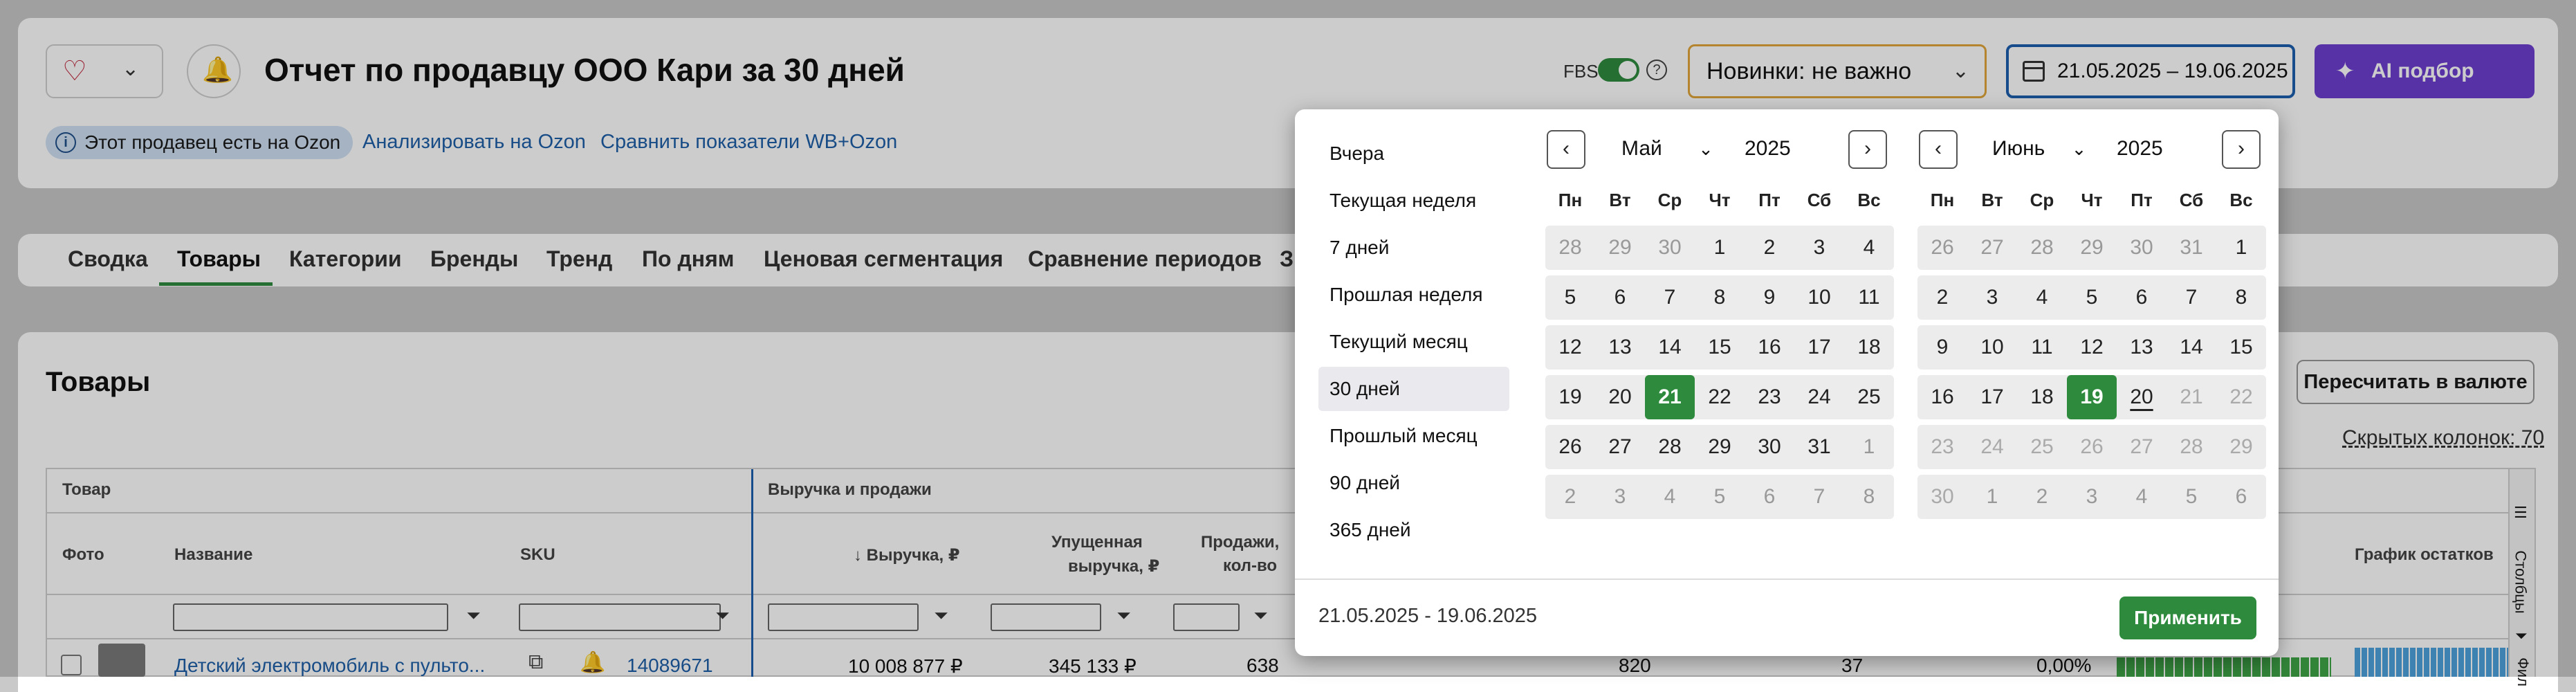 The width and height of the screenshot is (2576, 692). Describe the element at coordinates (1413, 483) in the screenshot. I see `preset-item: 90 дней` at that location.